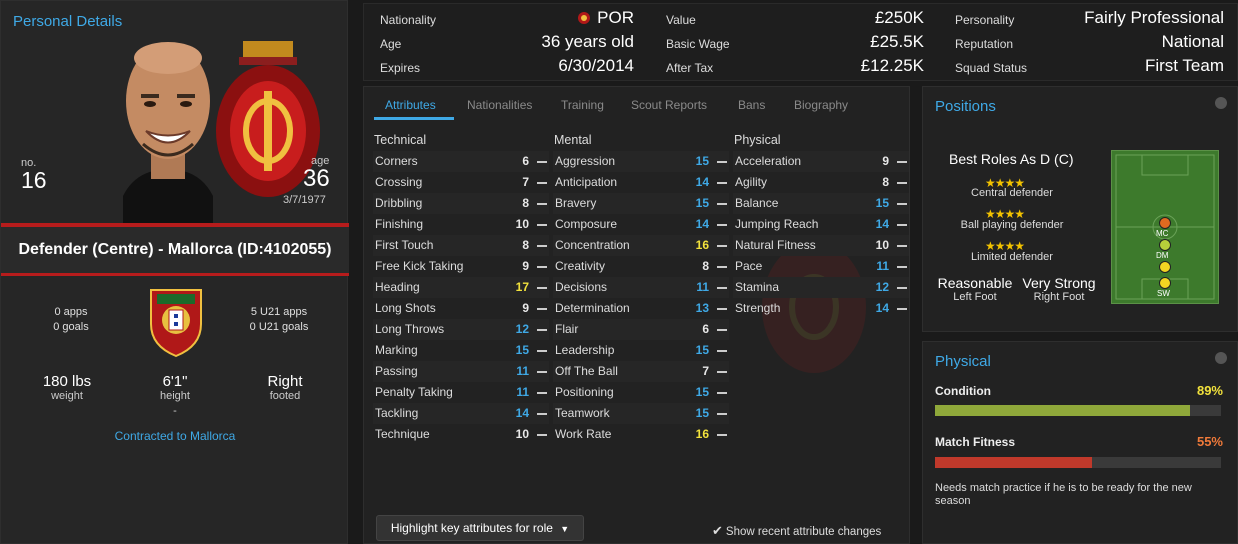  Describe the element at coordinates (586, 371) in the screenshot. I see `attribute-name: Off The Ball` at that location.